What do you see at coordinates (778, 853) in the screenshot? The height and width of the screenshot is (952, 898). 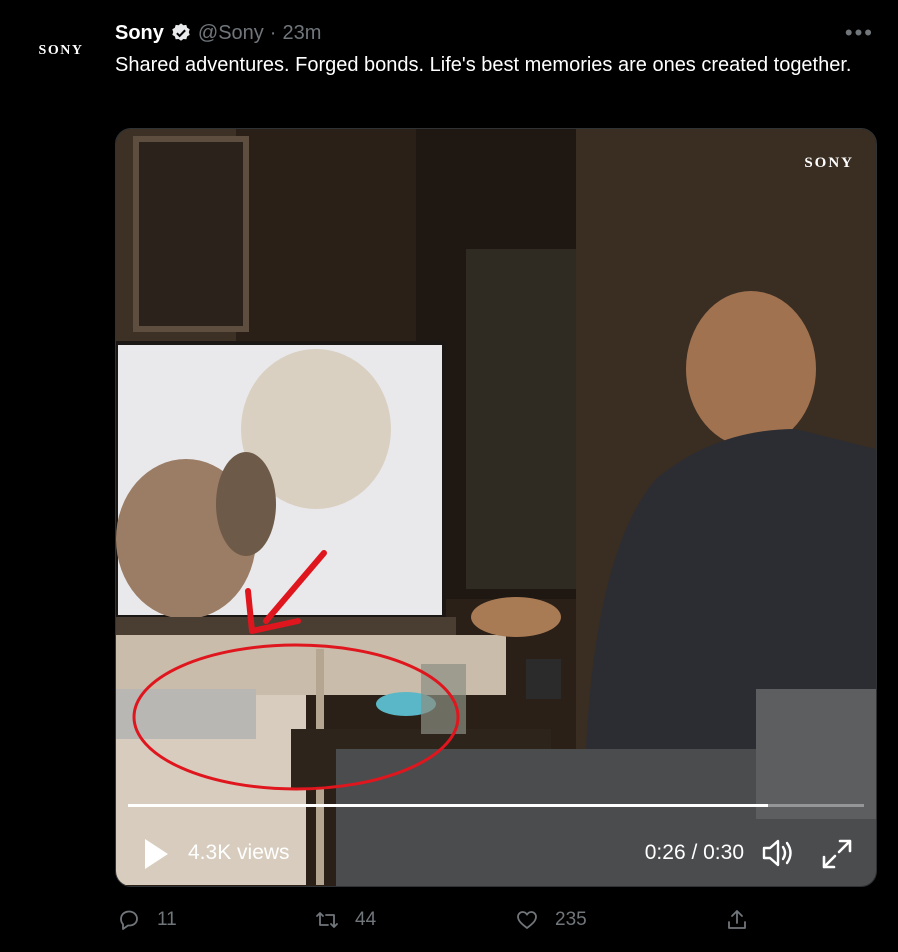 I see `volume-icon` at bounding box center [778, 853].